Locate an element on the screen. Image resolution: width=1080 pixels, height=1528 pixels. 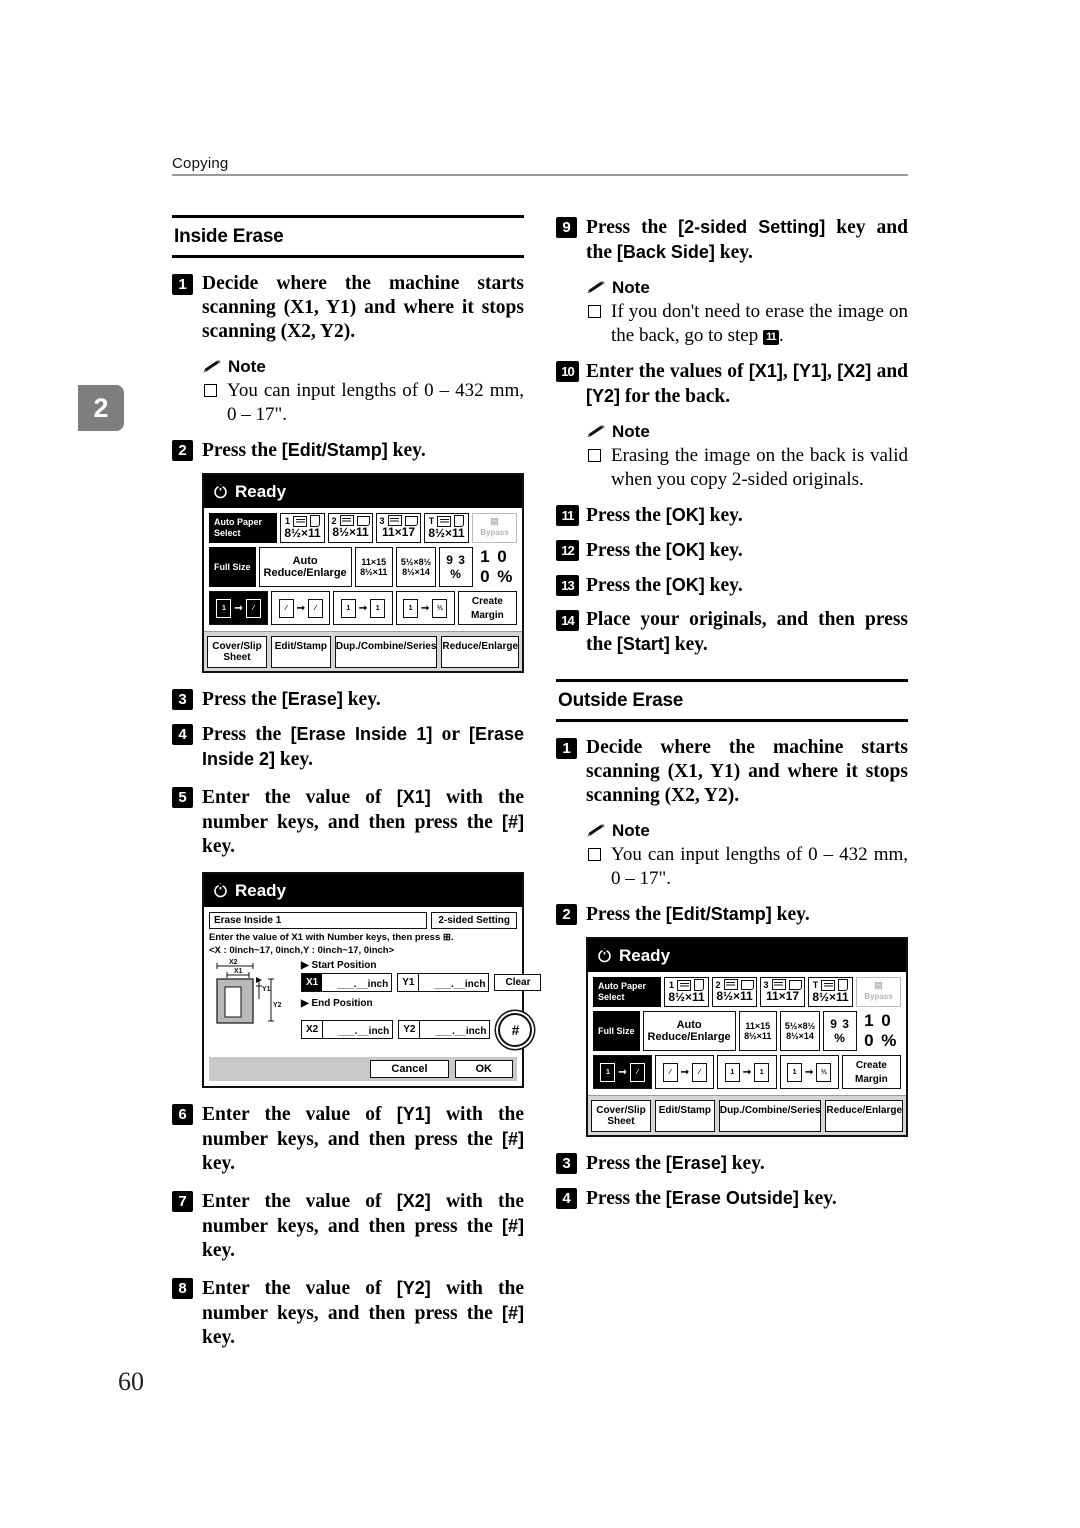
svg-text: Y1 is located at coordinates (266, 989).